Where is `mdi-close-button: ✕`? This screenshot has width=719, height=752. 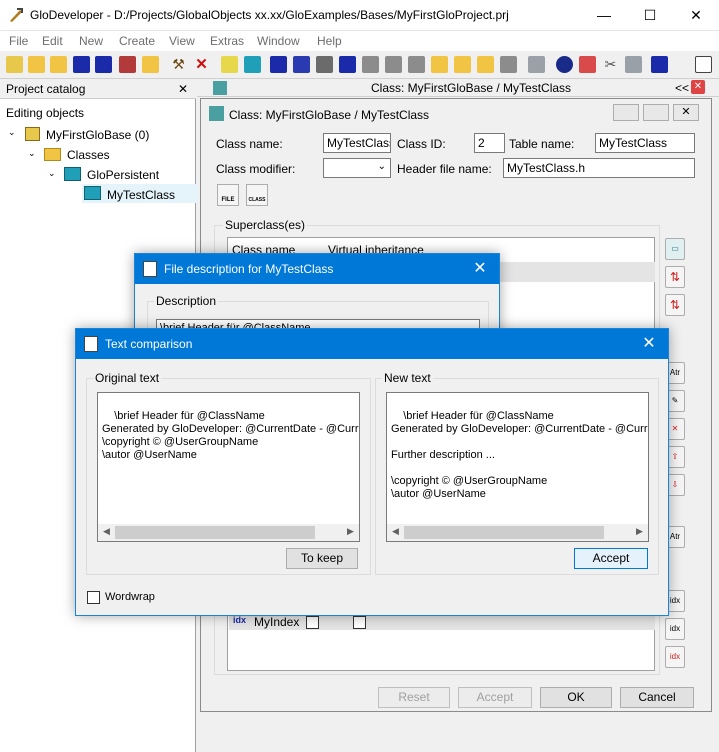
mdi-close-button: ✕ is located at coordinates (698, 87).